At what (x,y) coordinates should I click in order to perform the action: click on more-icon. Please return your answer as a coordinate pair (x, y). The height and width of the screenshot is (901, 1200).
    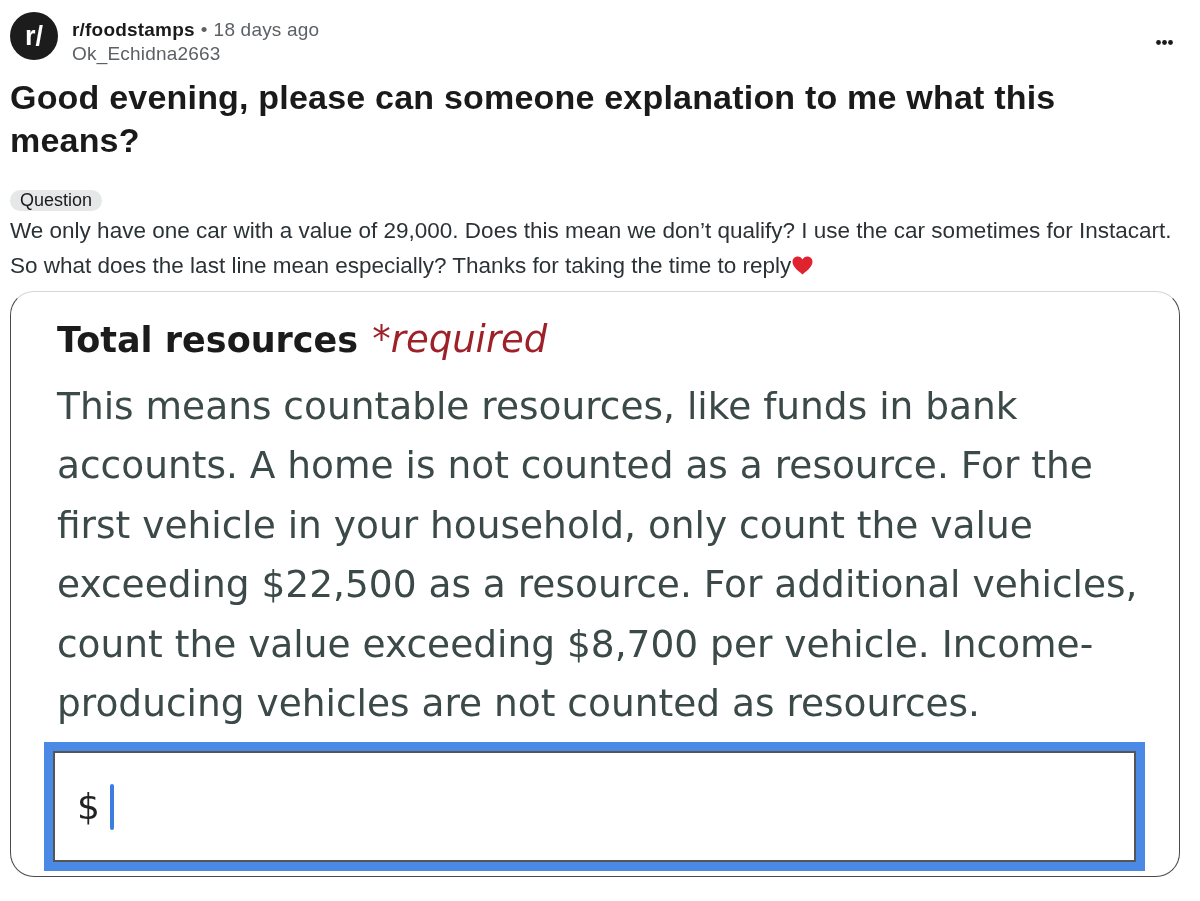
    Looking at the image, I should click on (1164, 42).